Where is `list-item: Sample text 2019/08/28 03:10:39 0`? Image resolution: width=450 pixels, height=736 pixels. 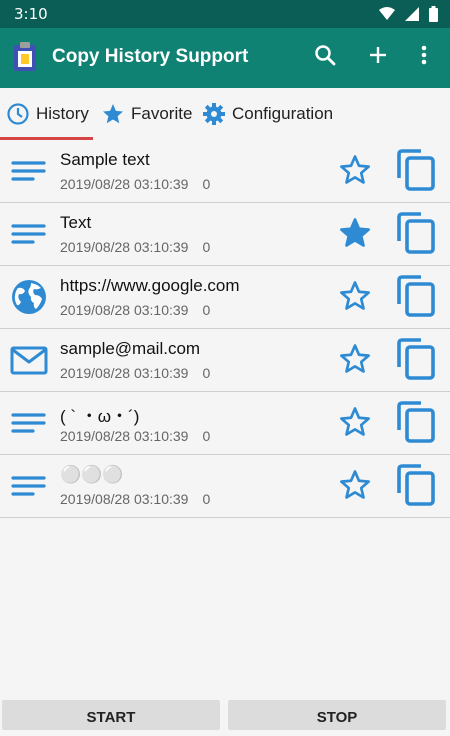
list-item: Sample text 2019/08/28 03:10:39 0 is located at coordinates (225, 171).